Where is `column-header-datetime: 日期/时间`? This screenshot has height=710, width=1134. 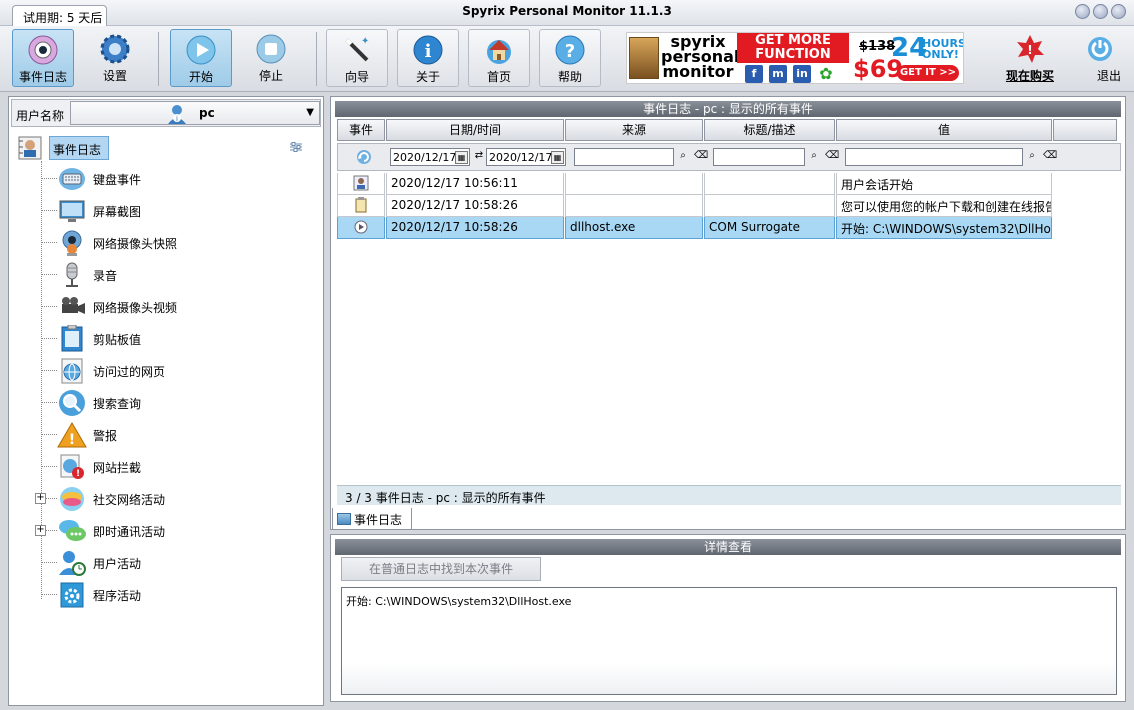 column-header-datetime: 日期/时间 is located at coordinates (475, 130).